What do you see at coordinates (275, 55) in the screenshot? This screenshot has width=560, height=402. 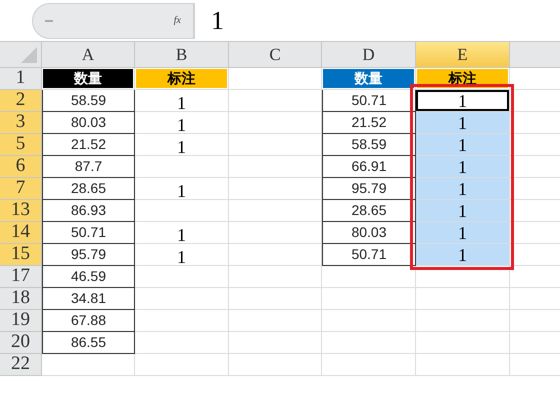 I see `column-header: C` at bounding box center [275, 55].